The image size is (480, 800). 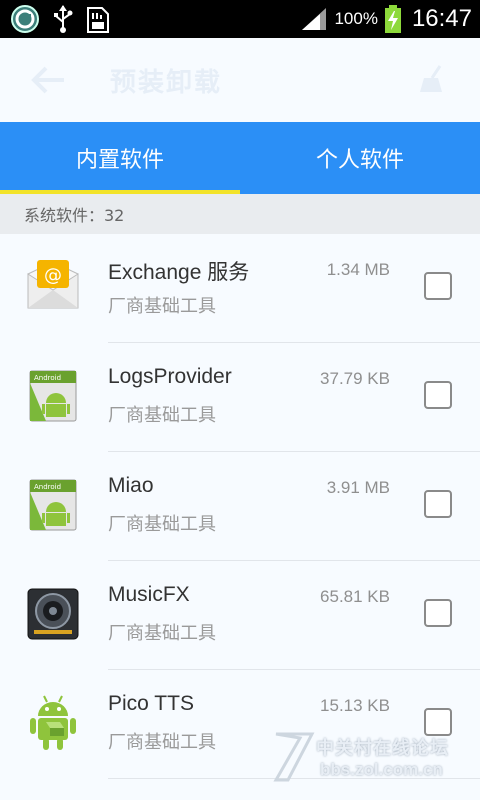 I want to click on app-name: Miao, so click(x=131, y=485).